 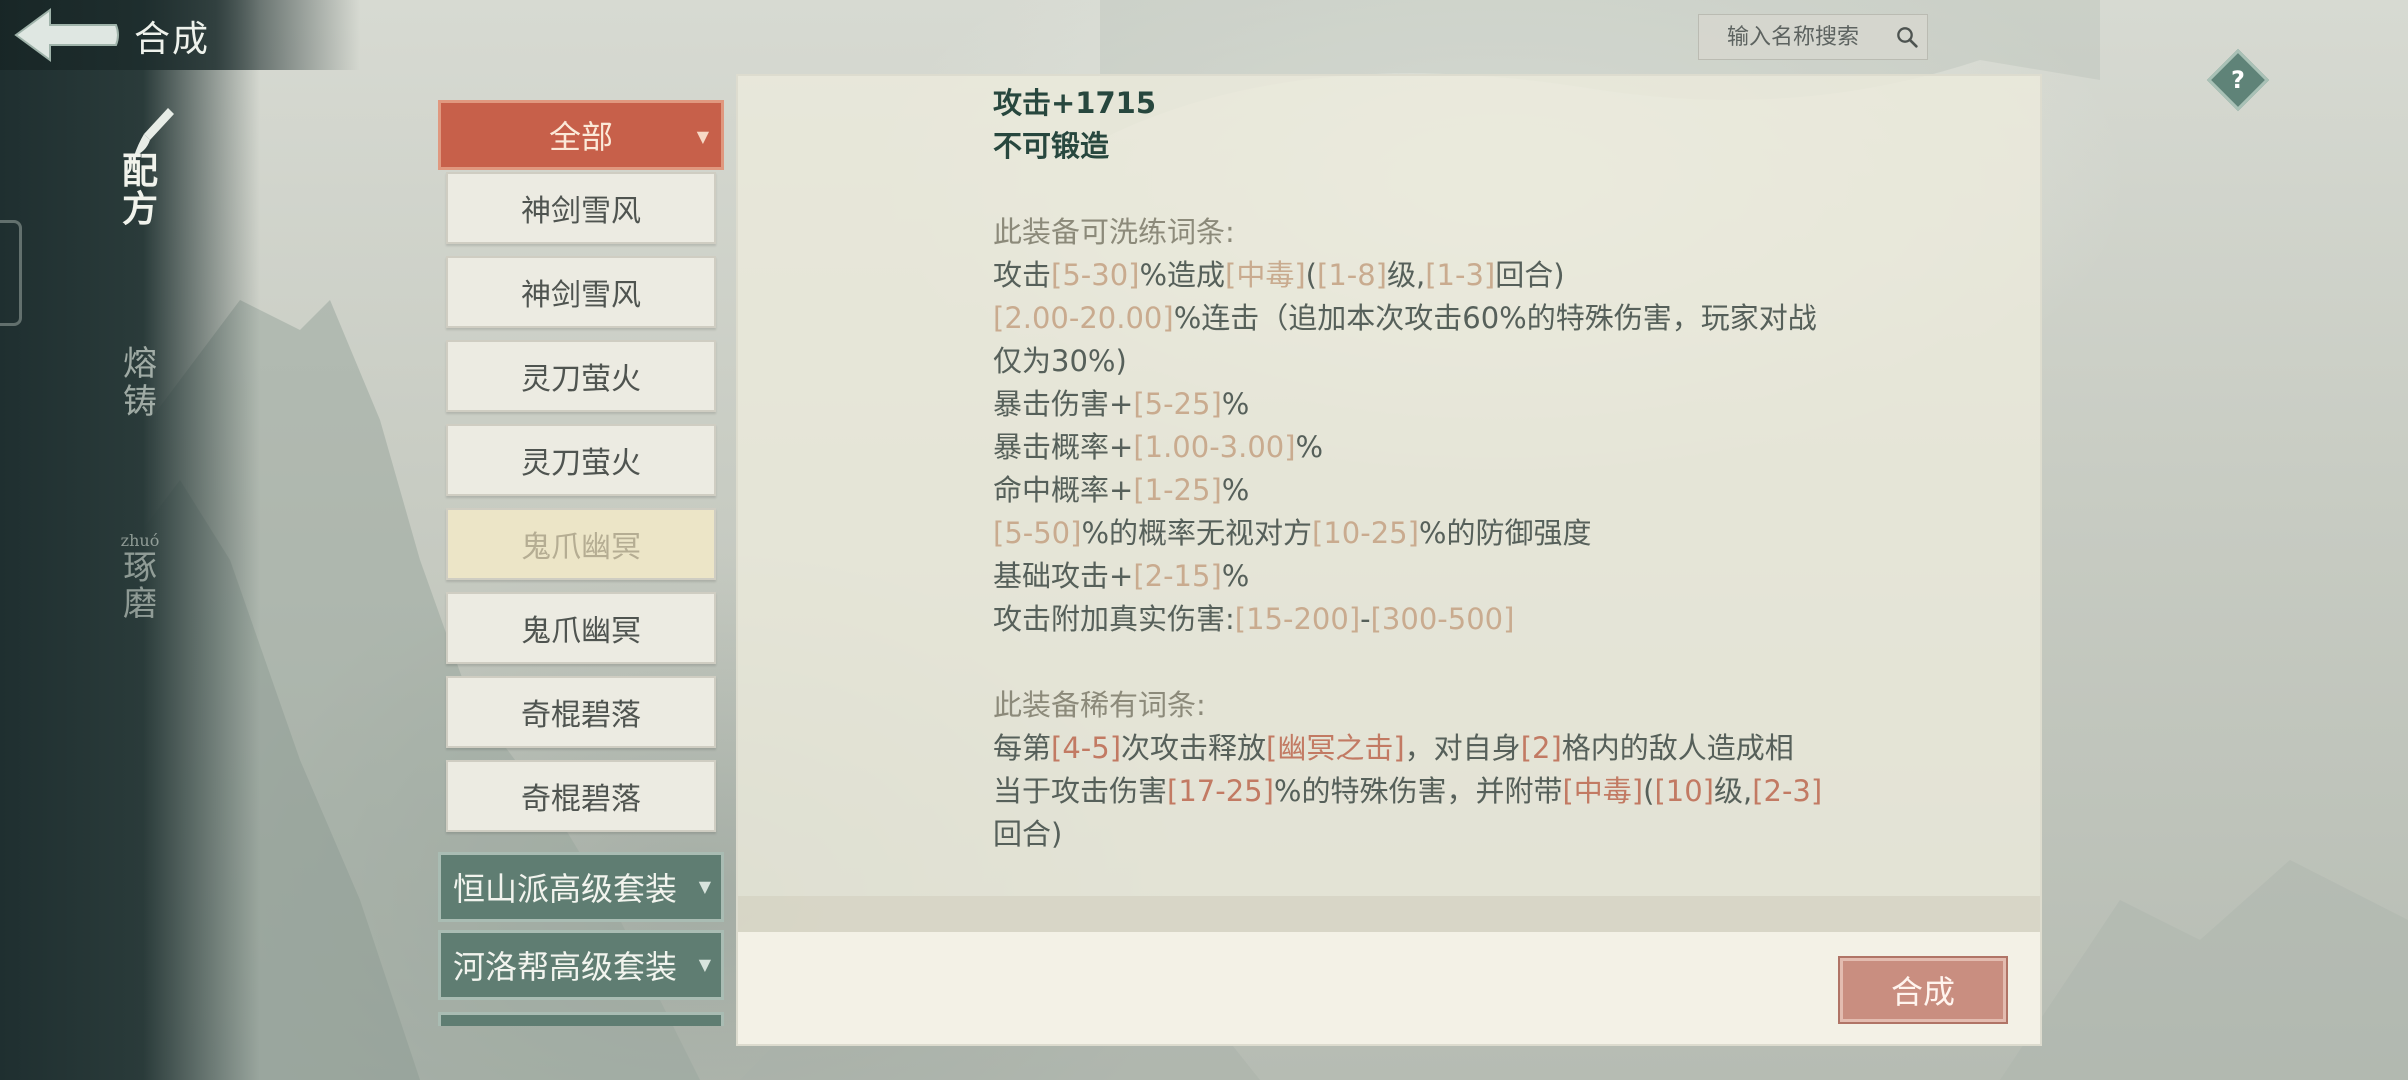 I want to click on wash-line: 暴击伤害+[5-25]%, so click(x=1121, y=404).